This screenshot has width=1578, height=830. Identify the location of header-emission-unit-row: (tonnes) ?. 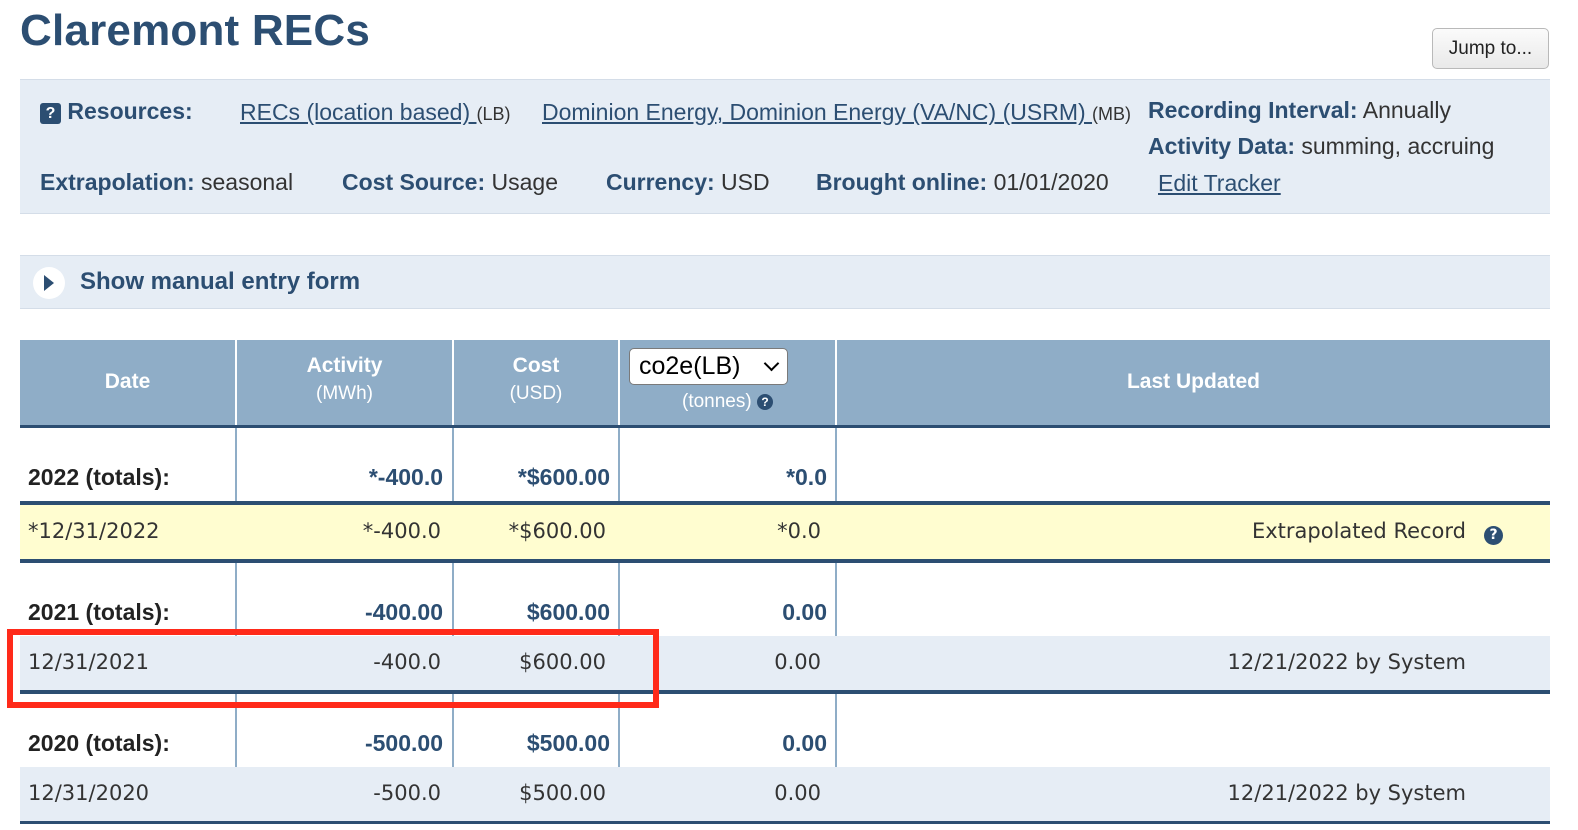
(727, 402).